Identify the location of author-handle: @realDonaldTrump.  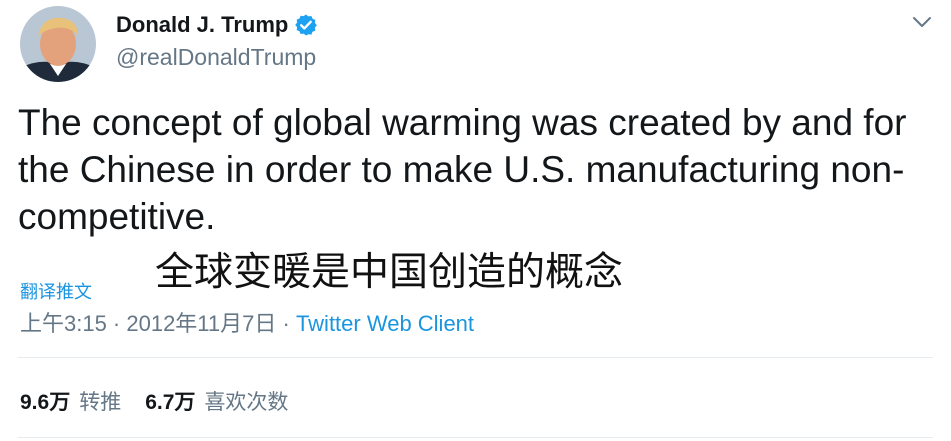
(216, 57).